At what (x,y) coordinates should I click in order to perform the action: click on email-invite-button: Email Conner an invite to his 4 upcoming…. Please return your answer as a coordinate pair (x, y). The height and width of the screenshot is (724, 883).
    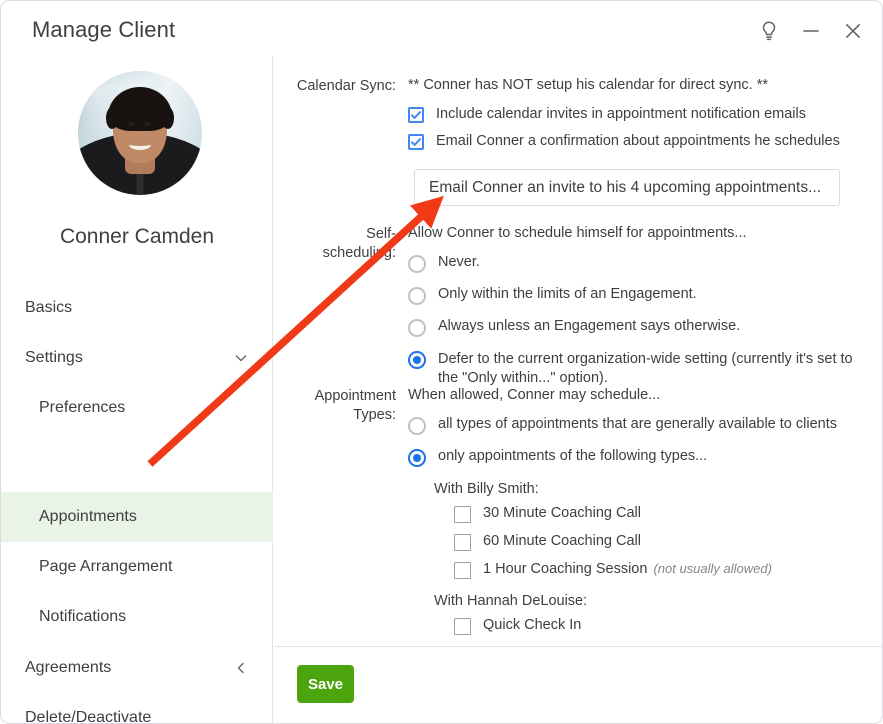
    Looking at the image, I should click on (627, 187).